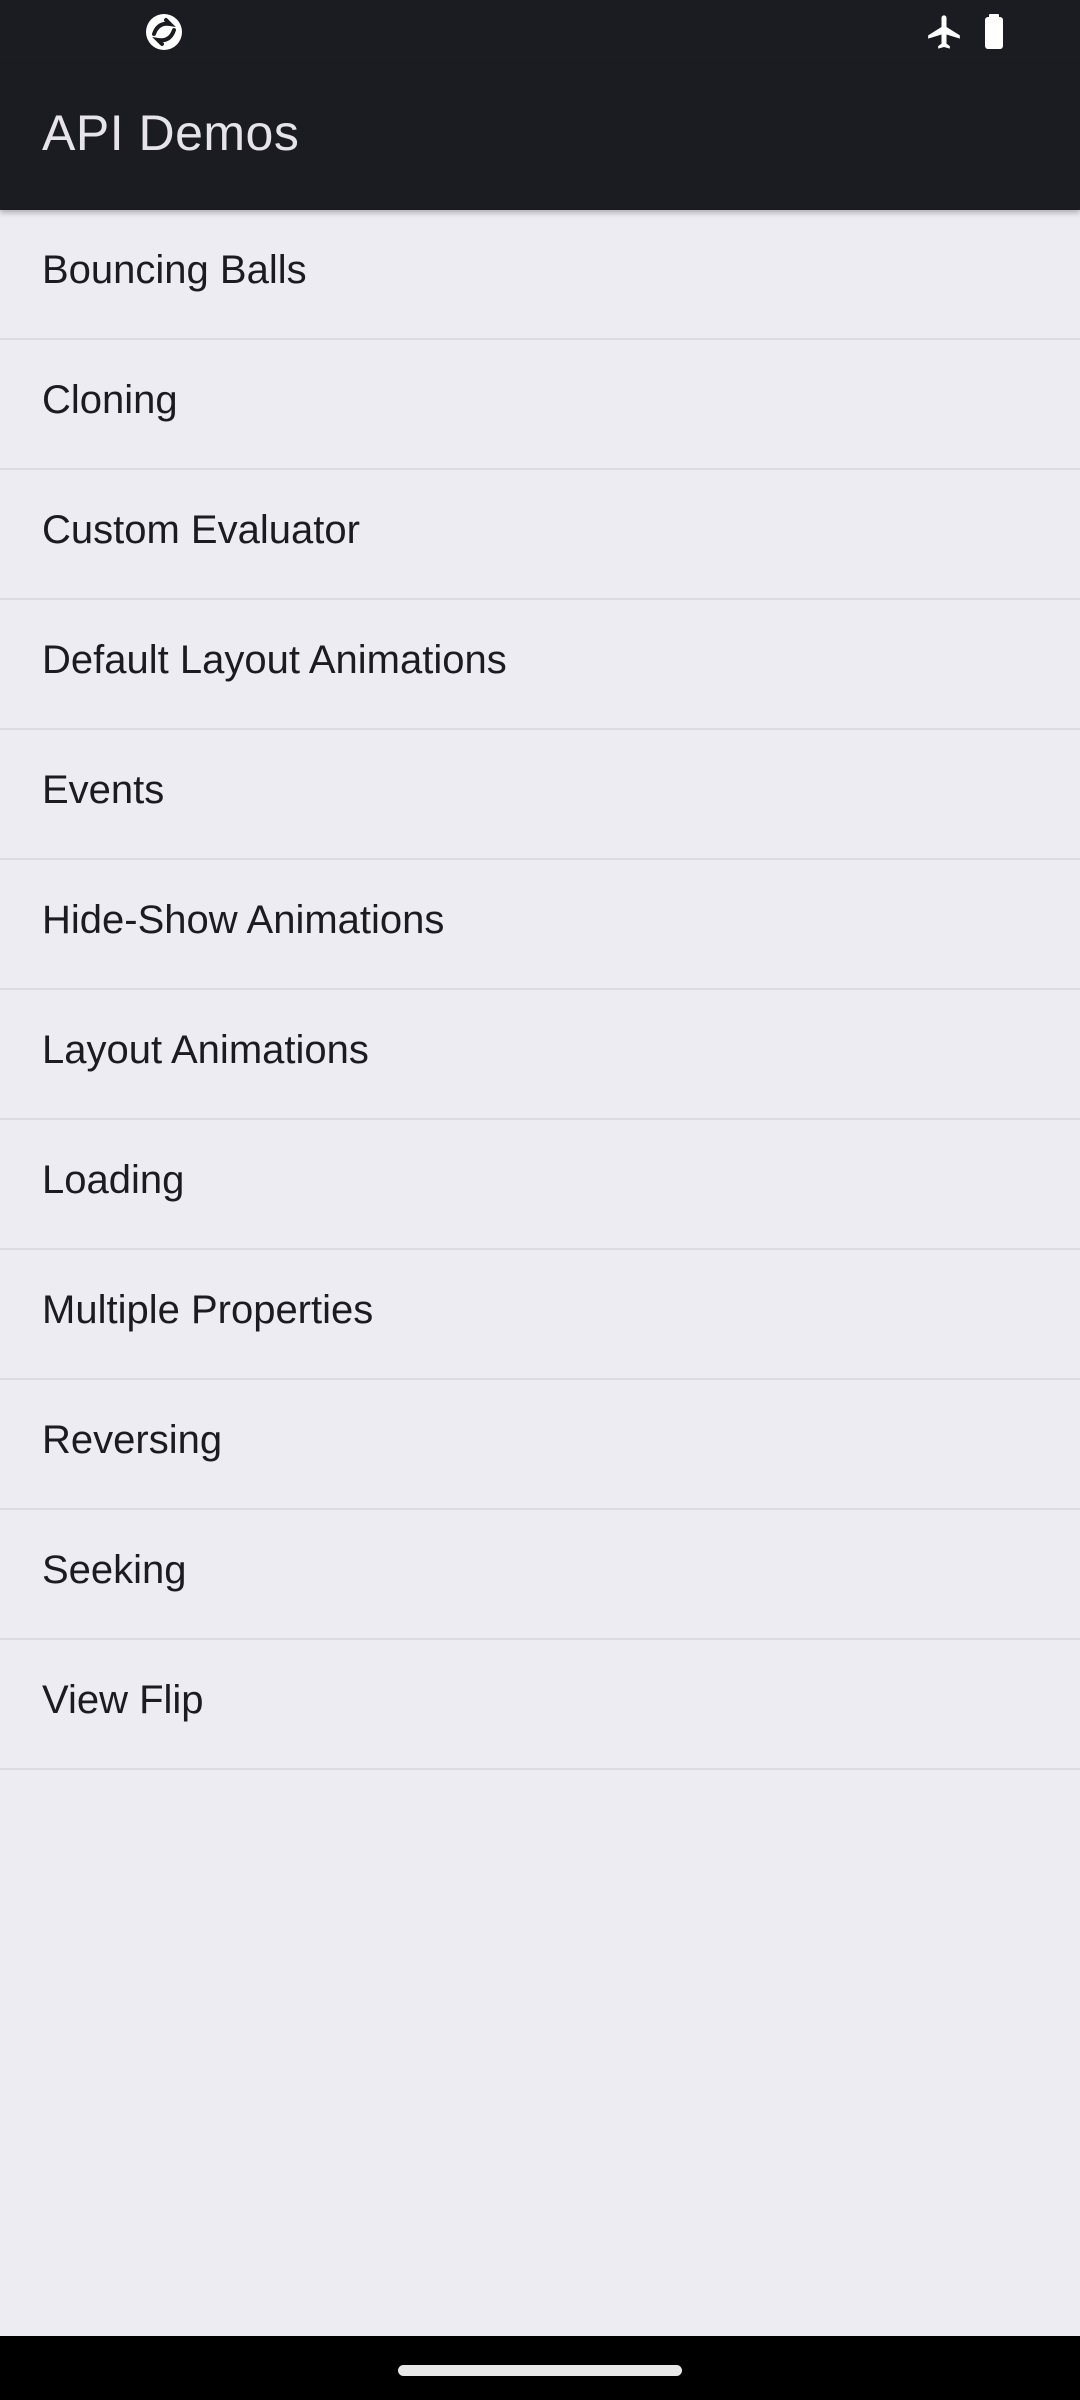  I want to click on list-item-label: Seeking, so click(114, 1570).